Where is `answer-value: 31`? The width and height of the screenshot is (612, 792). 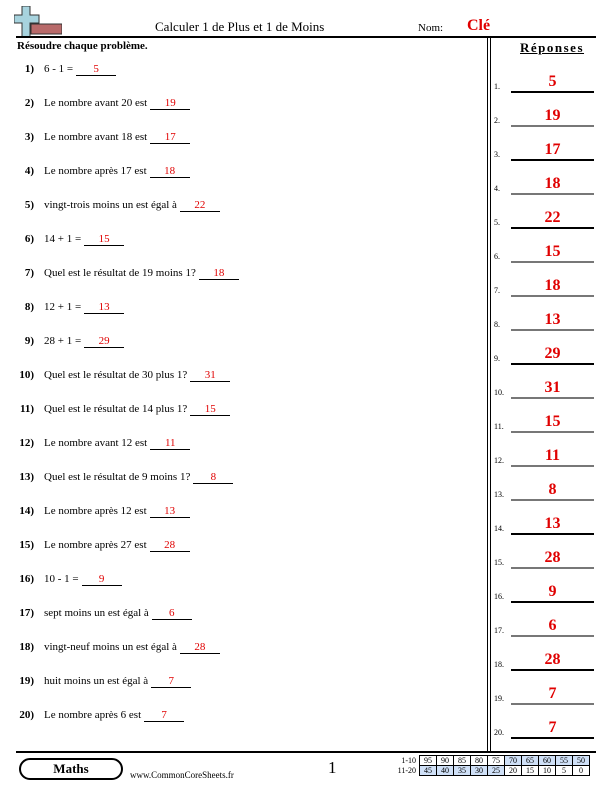
answer-value: 31 is located at coordinates (552, 387).